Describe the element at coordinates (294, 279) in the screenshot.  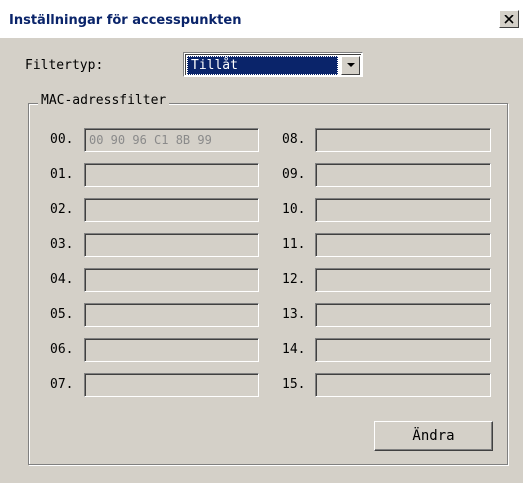
I see `mac-entry-label: 12.` at that location.